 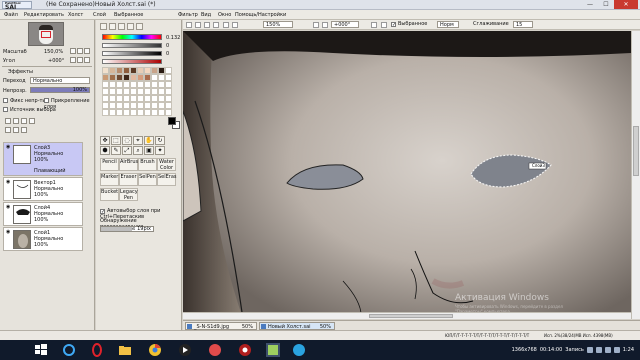 I want to click on opera-icon, so click(x=97, y=350).